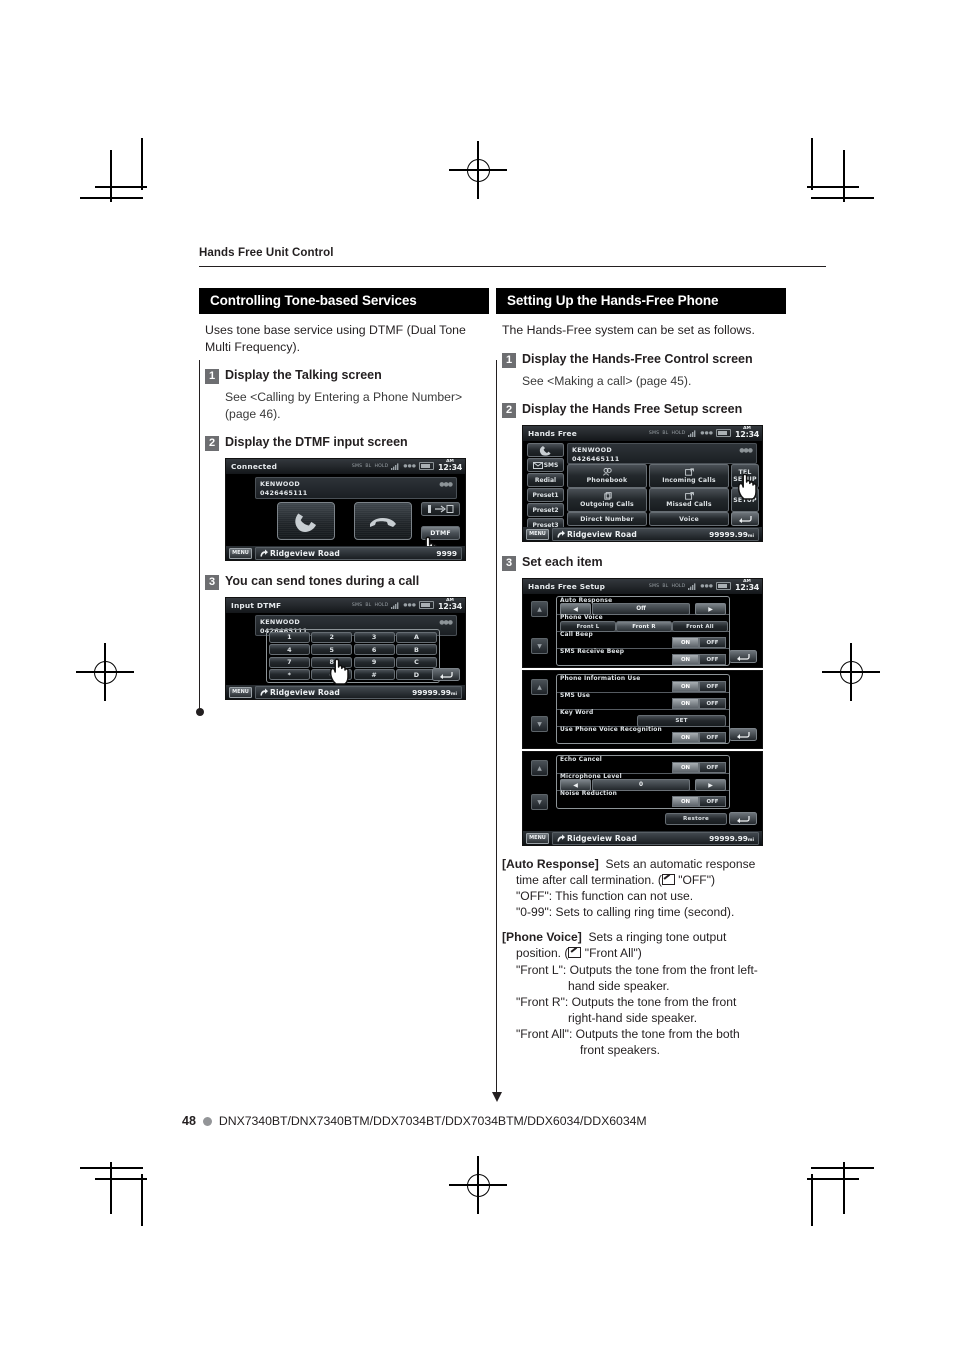 This screenshot has width=954, height=1350. Describe the element at coordinates (689, 476) in the screenshot. I see `incoming-calls-button: Incoming Calls` at that location.